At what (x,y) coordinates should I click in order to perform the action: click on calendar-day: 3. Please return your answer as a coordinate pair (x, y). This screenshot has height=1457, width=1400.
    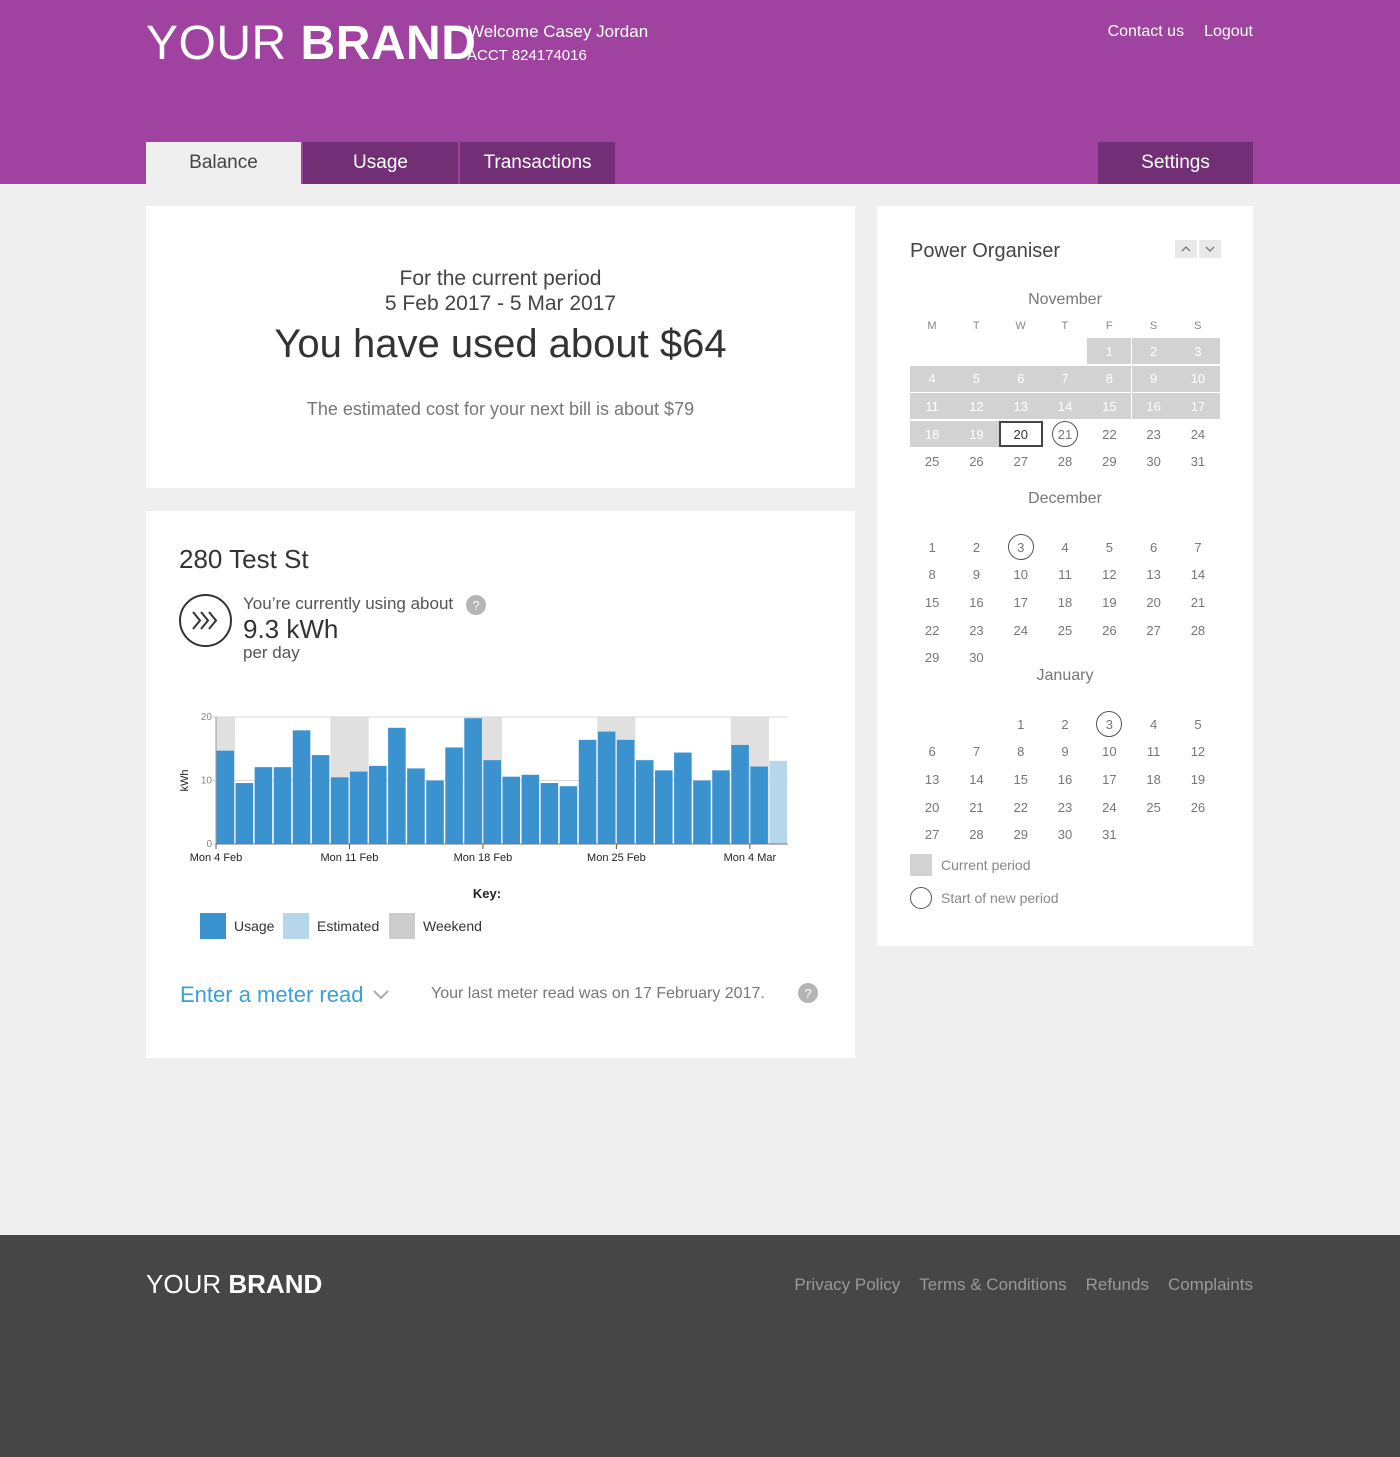
    Looking at the image, I should click on (1021, 547).